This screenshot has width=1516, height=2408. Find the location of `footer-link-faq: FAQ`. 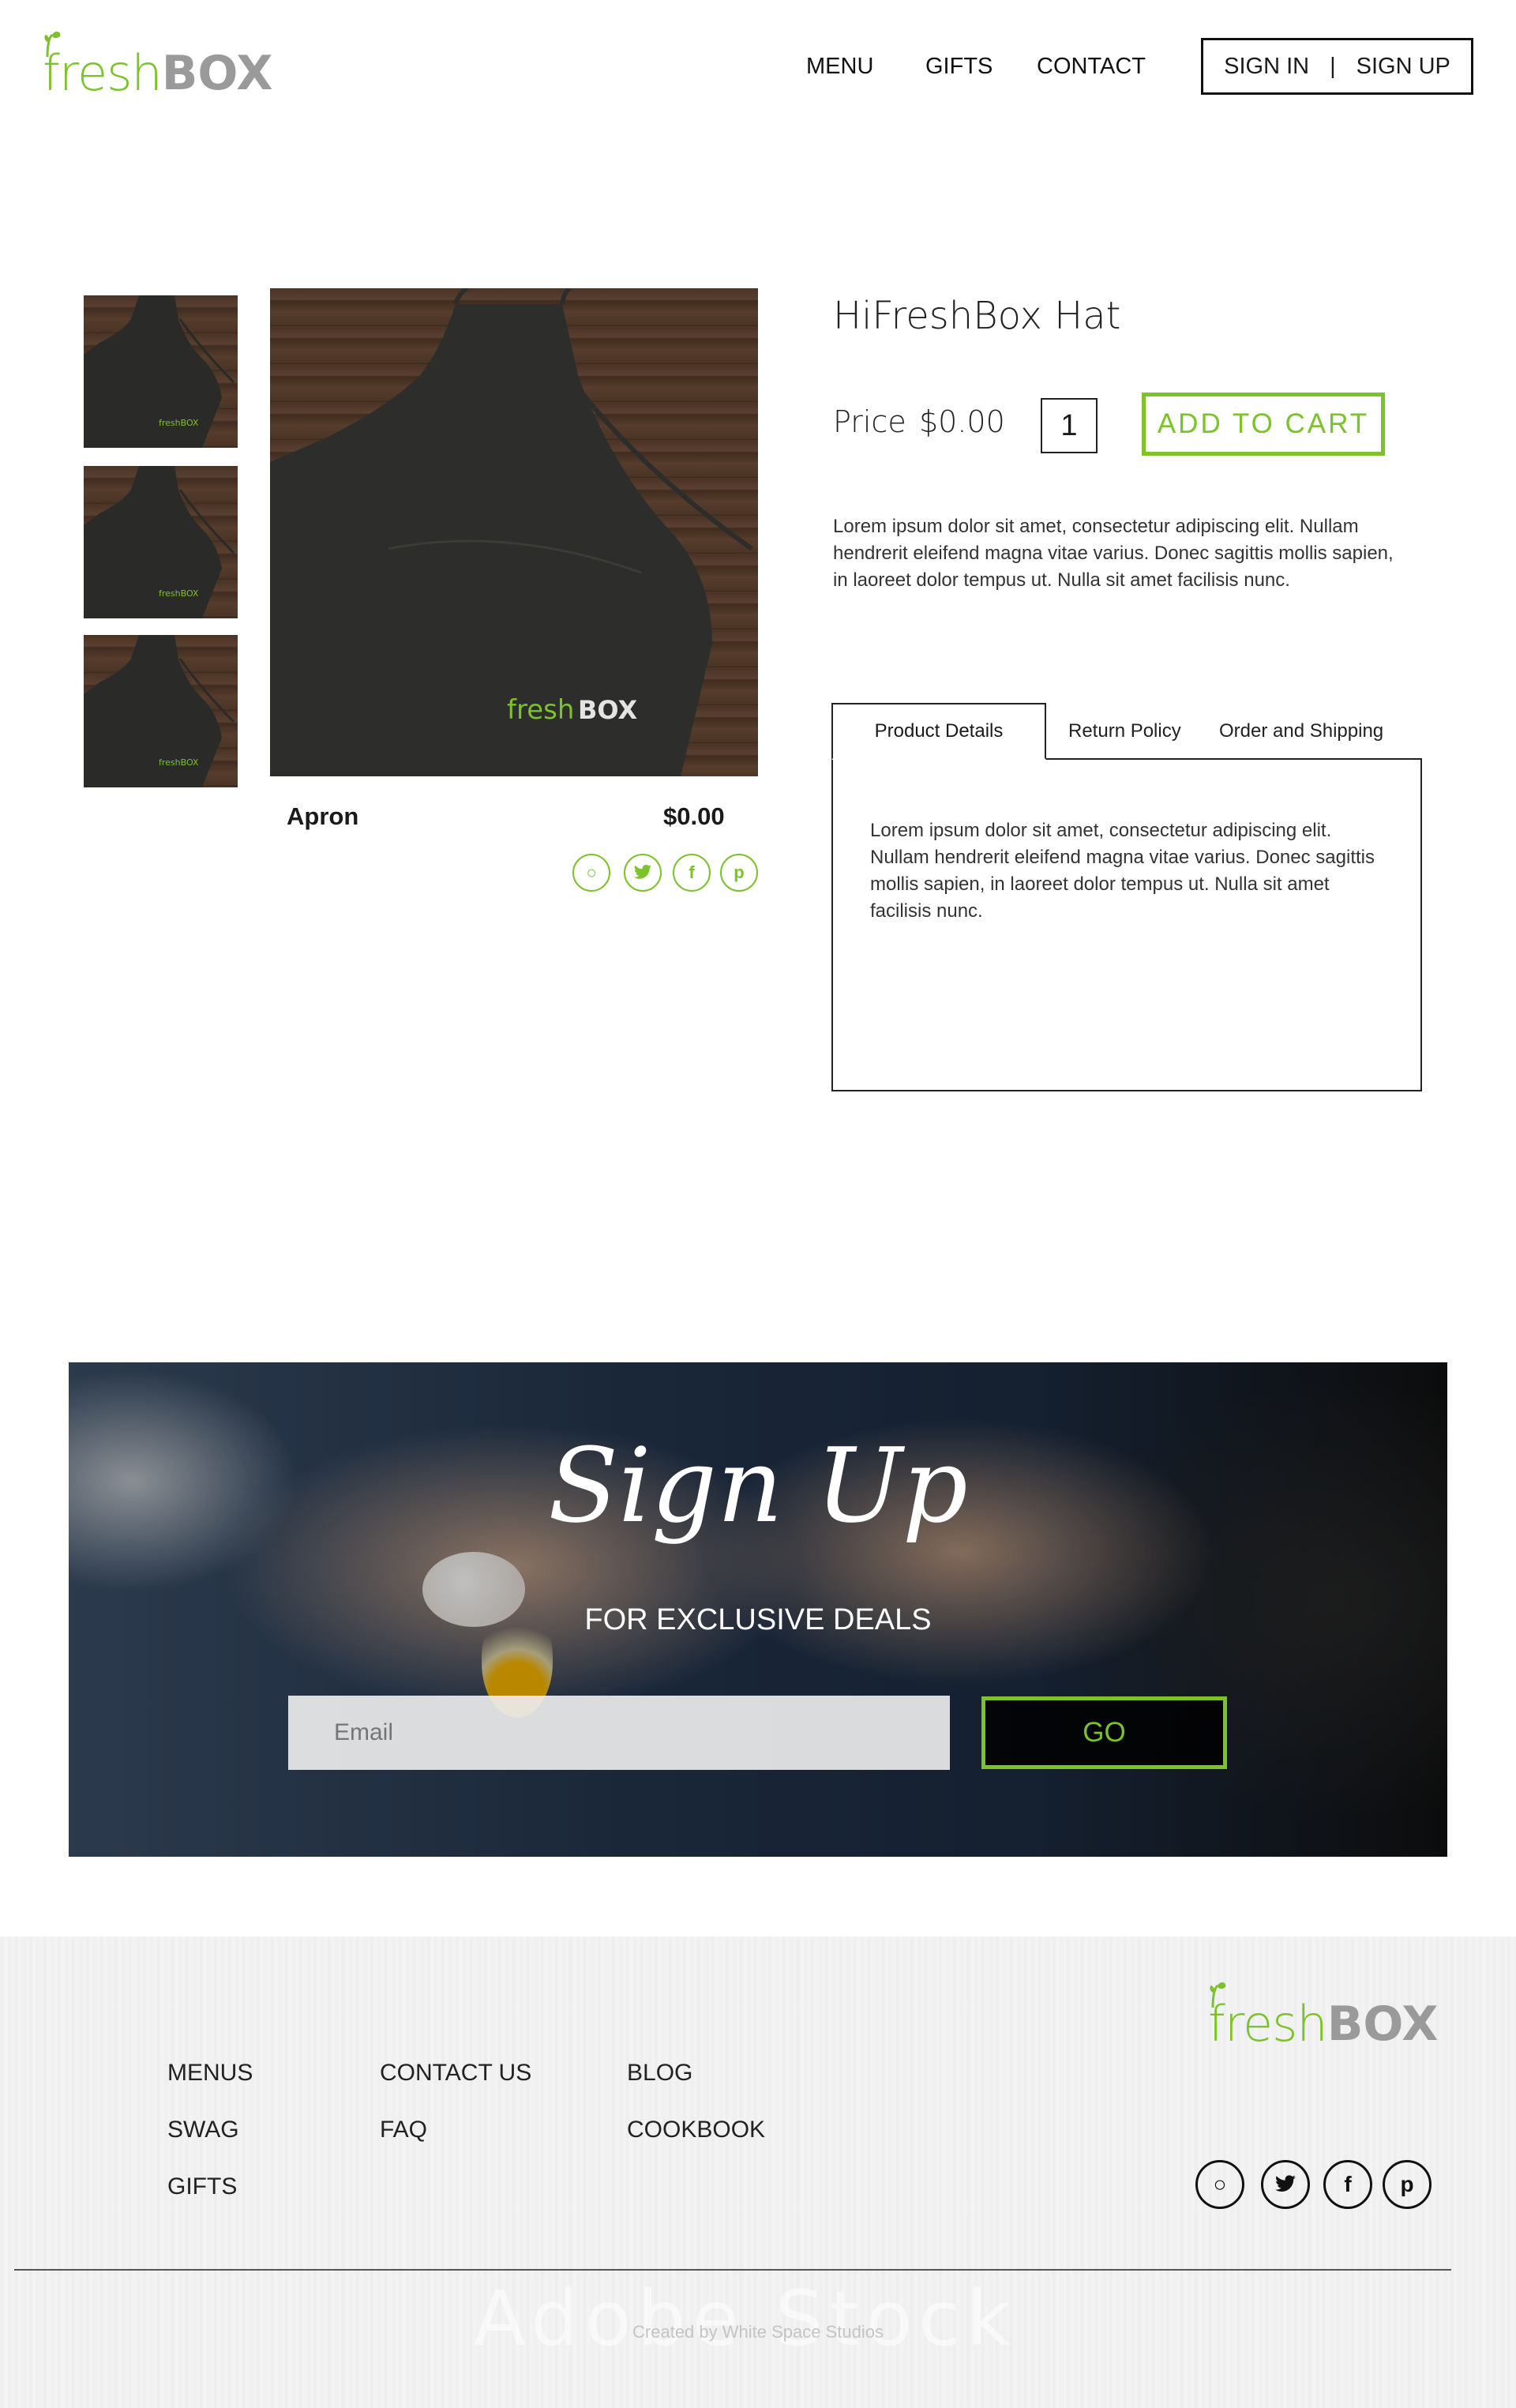

footer-link-faq: FAQ is located at coordinates (404, 2130).